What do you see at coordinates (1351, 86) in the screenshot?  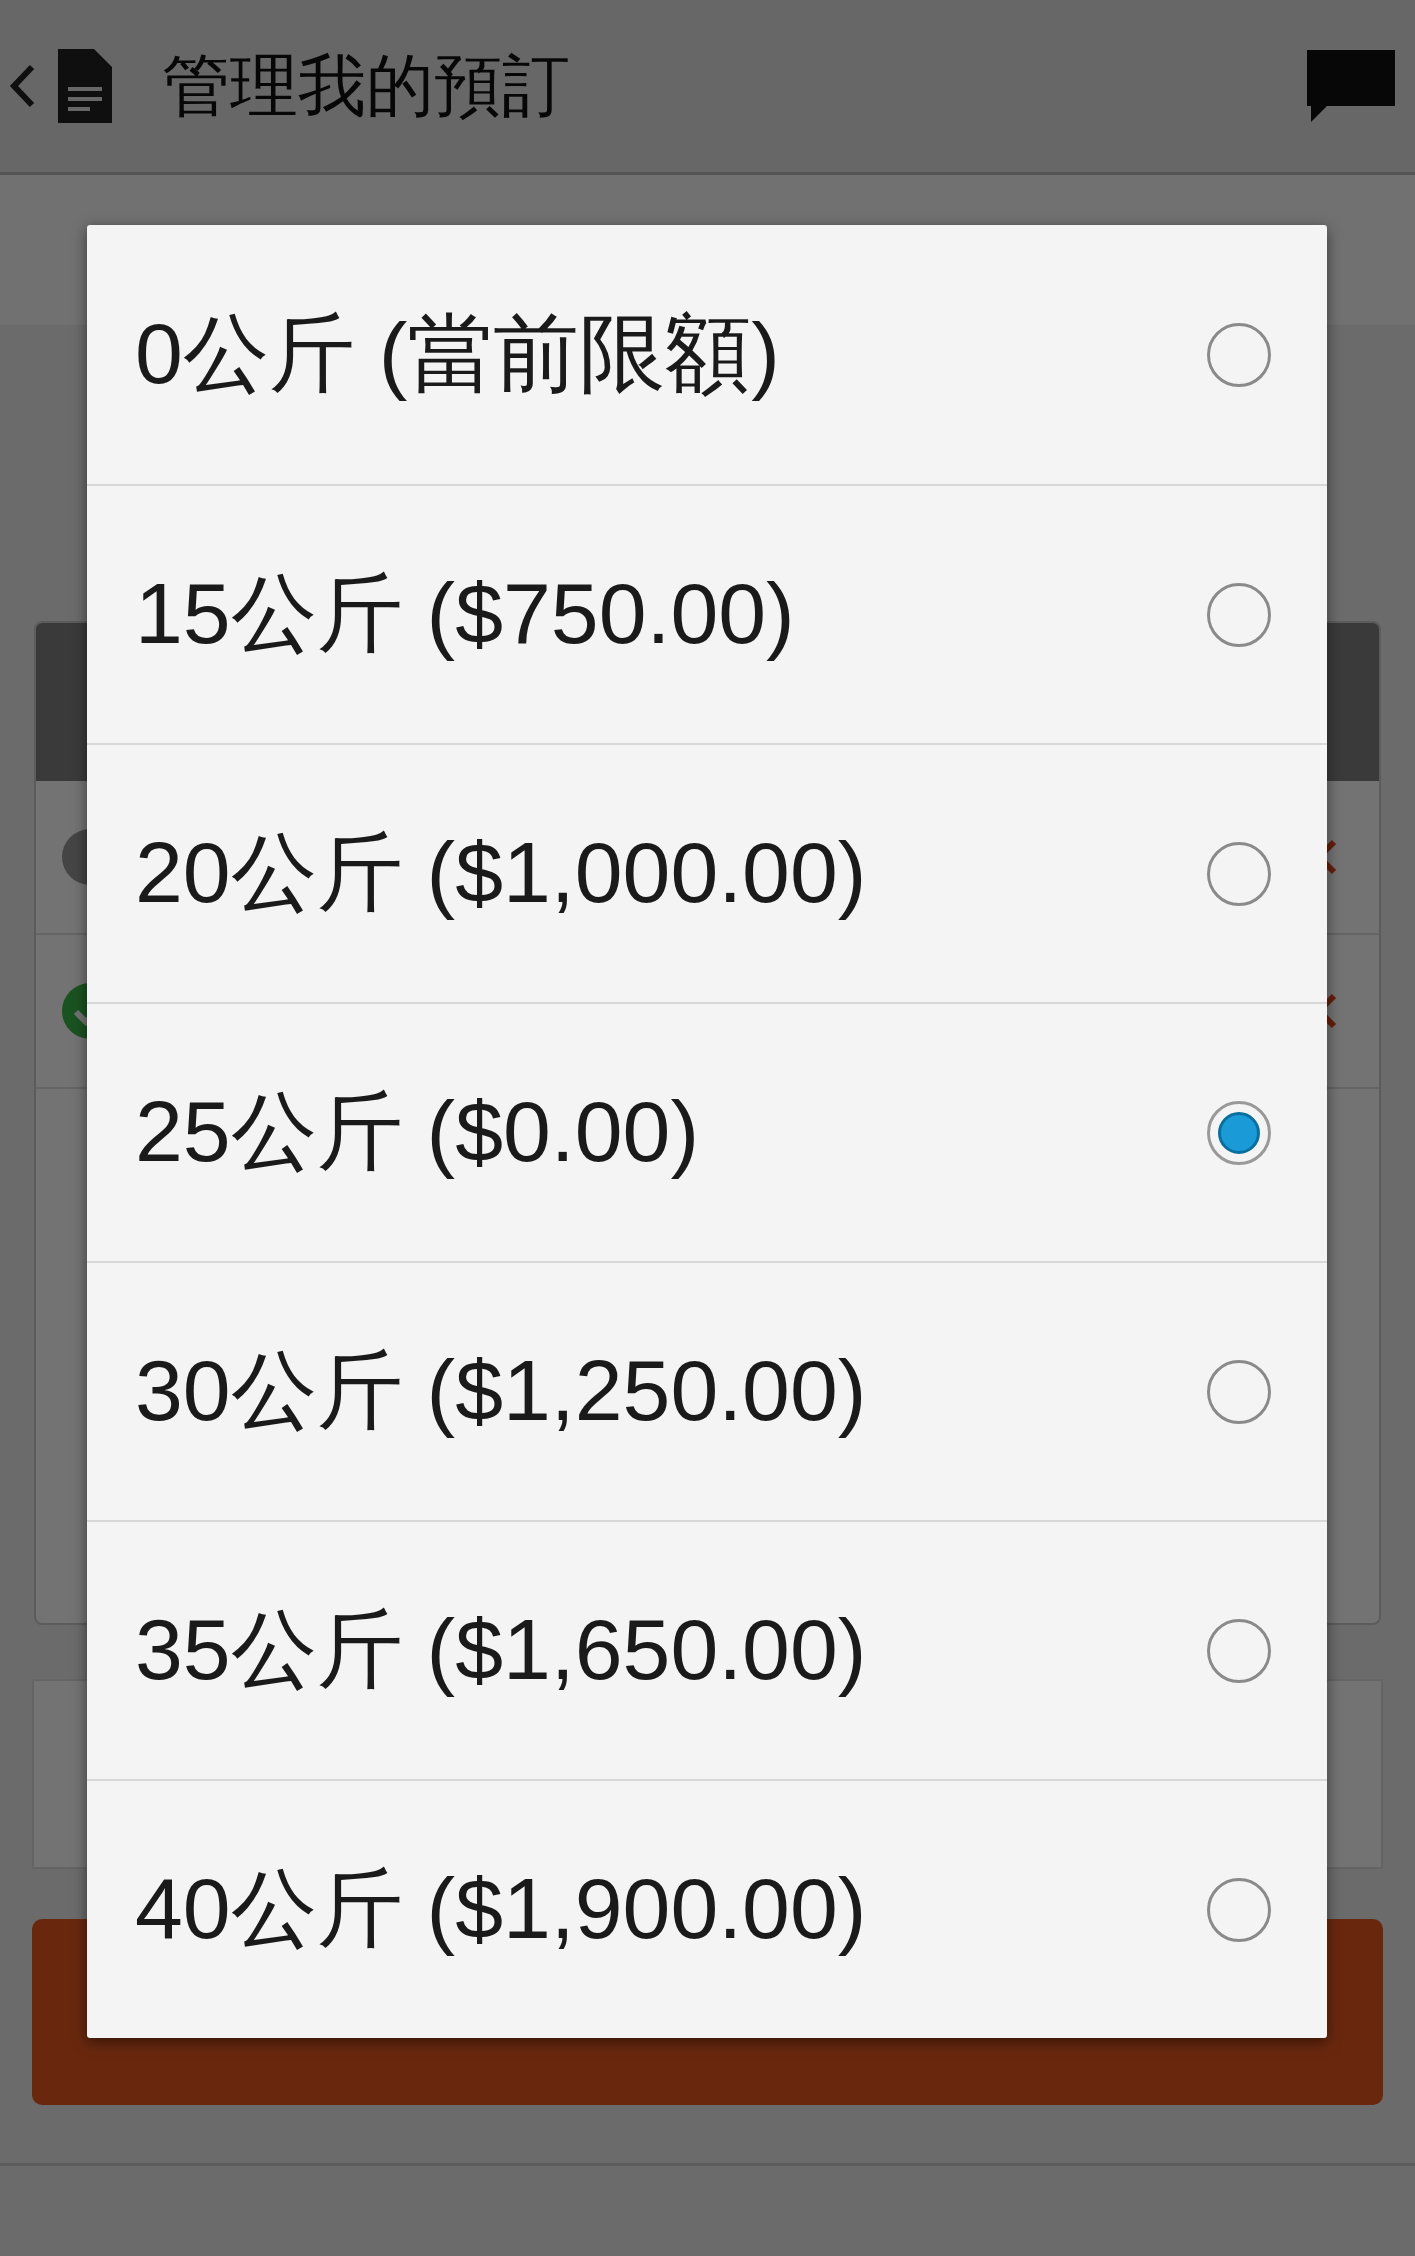 I see `chat-icon` at bounding box center [1351, 86].